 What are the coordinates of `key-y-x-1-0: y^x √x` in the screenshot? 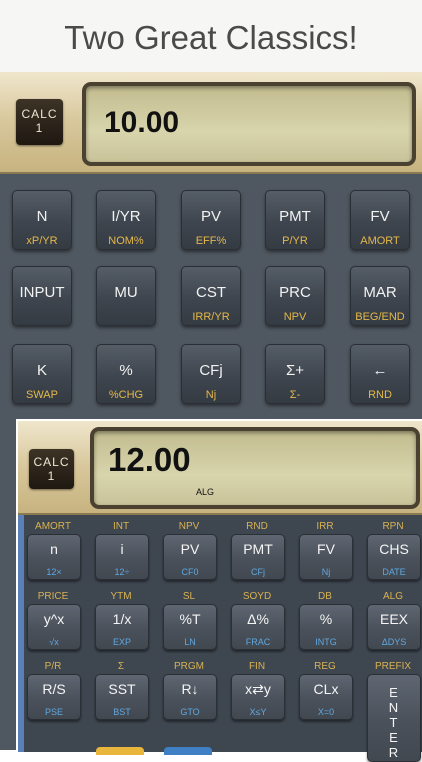 It's located at (54, 627).